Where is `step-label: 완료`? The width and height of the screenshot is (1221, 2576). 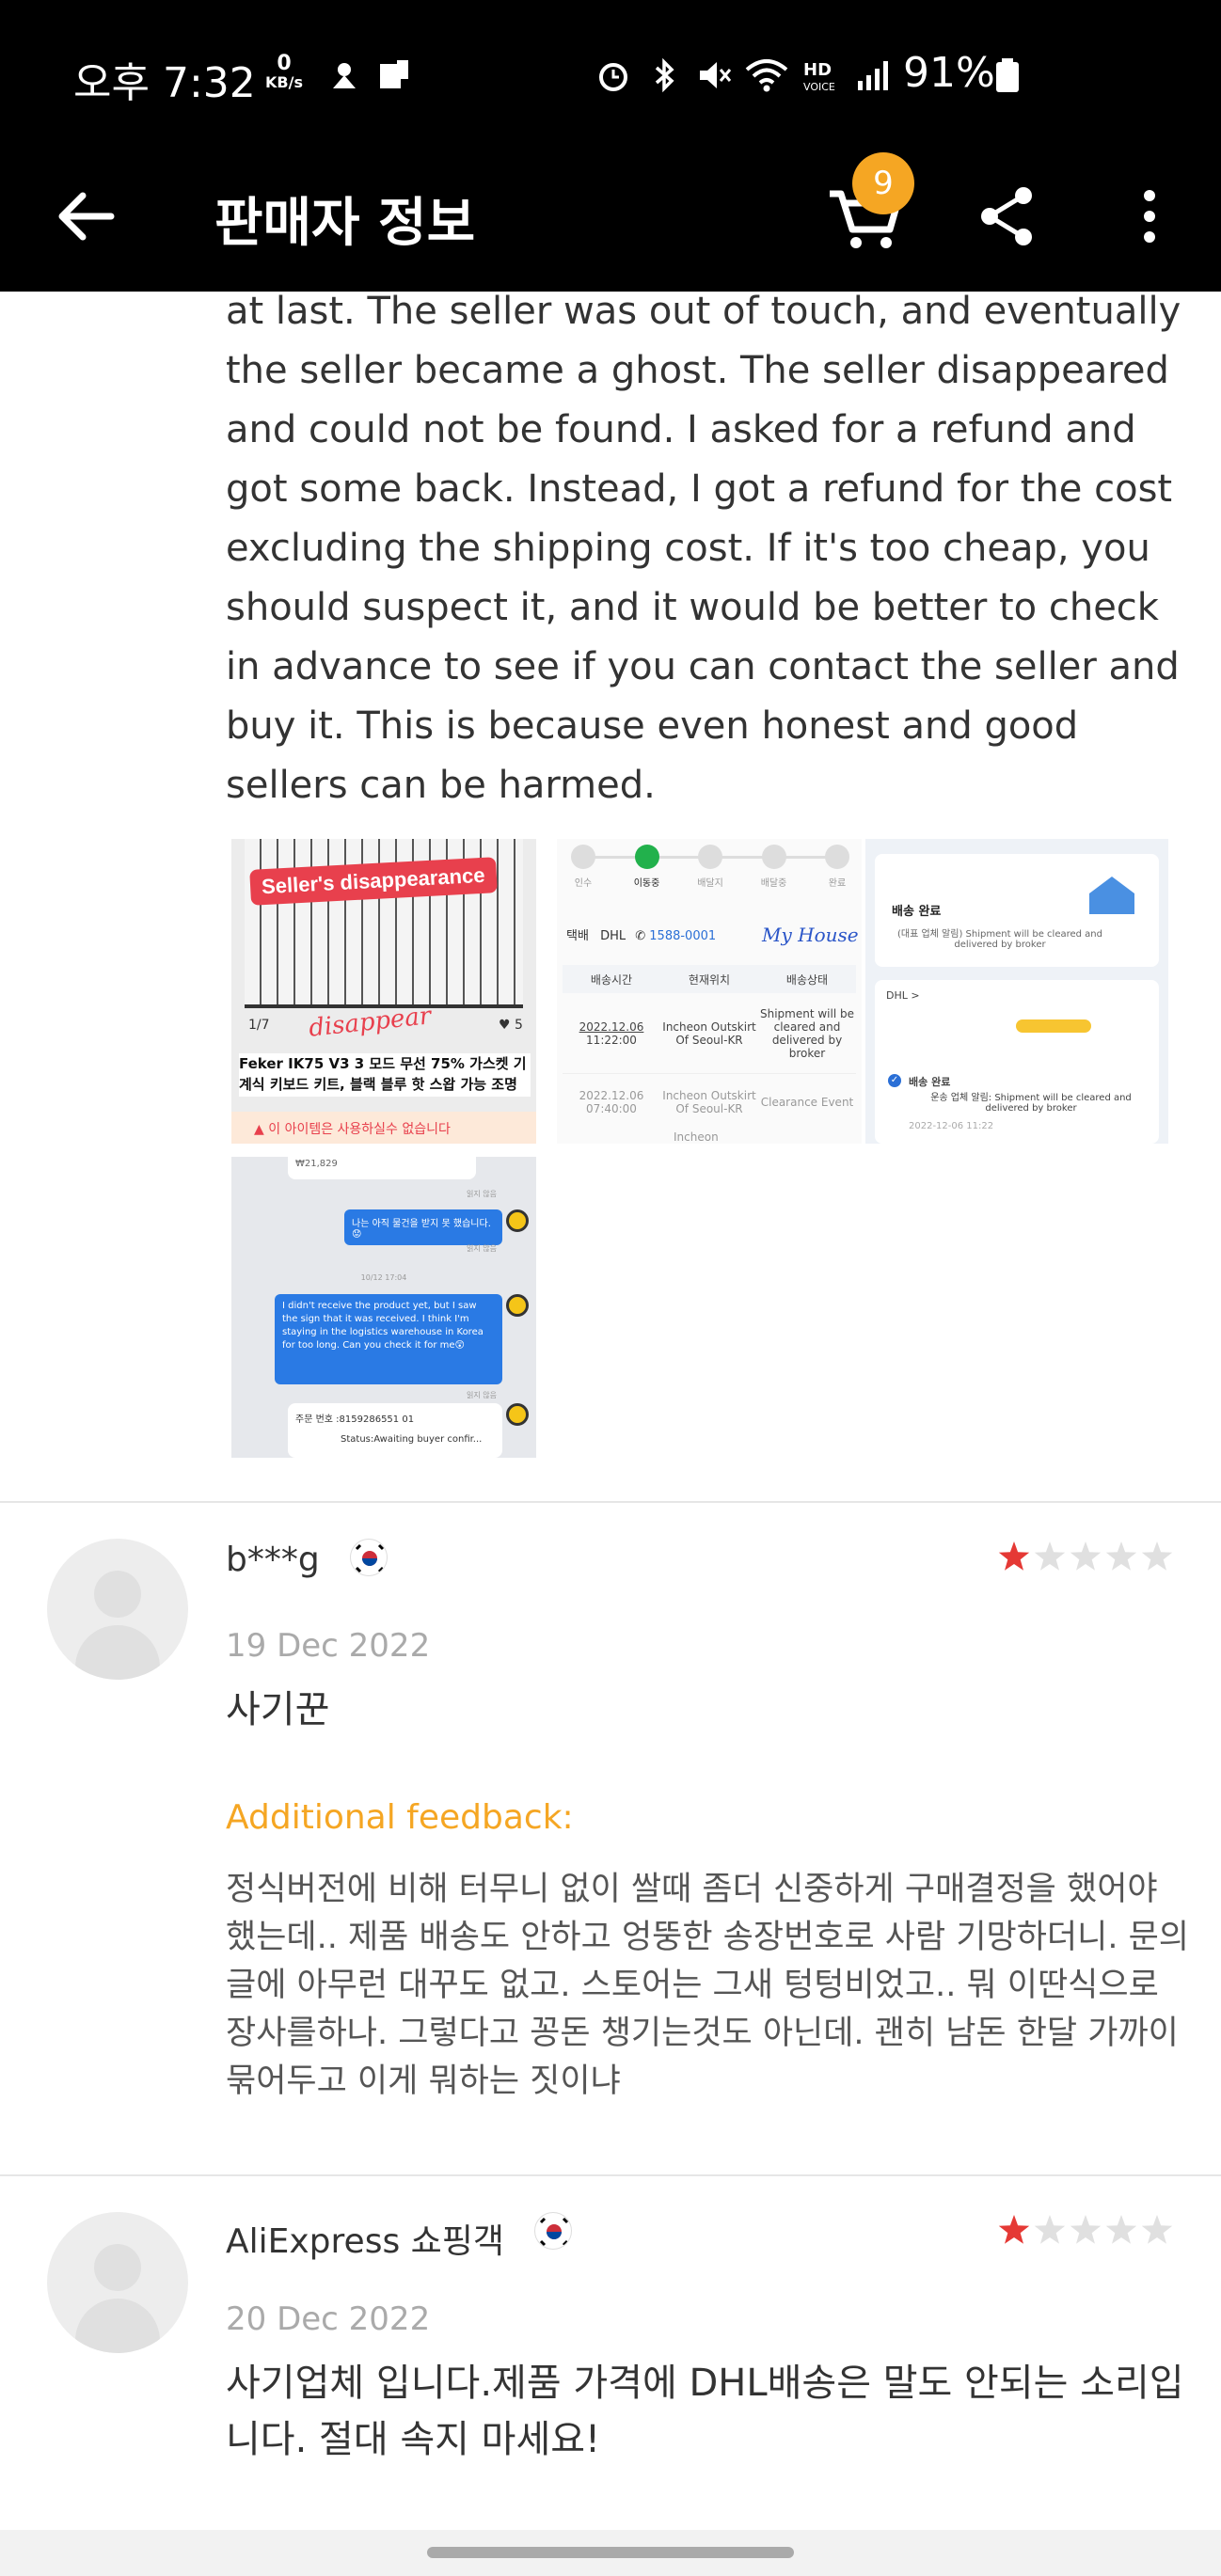 step-label: 완료 is located at coordinates (838, 883).